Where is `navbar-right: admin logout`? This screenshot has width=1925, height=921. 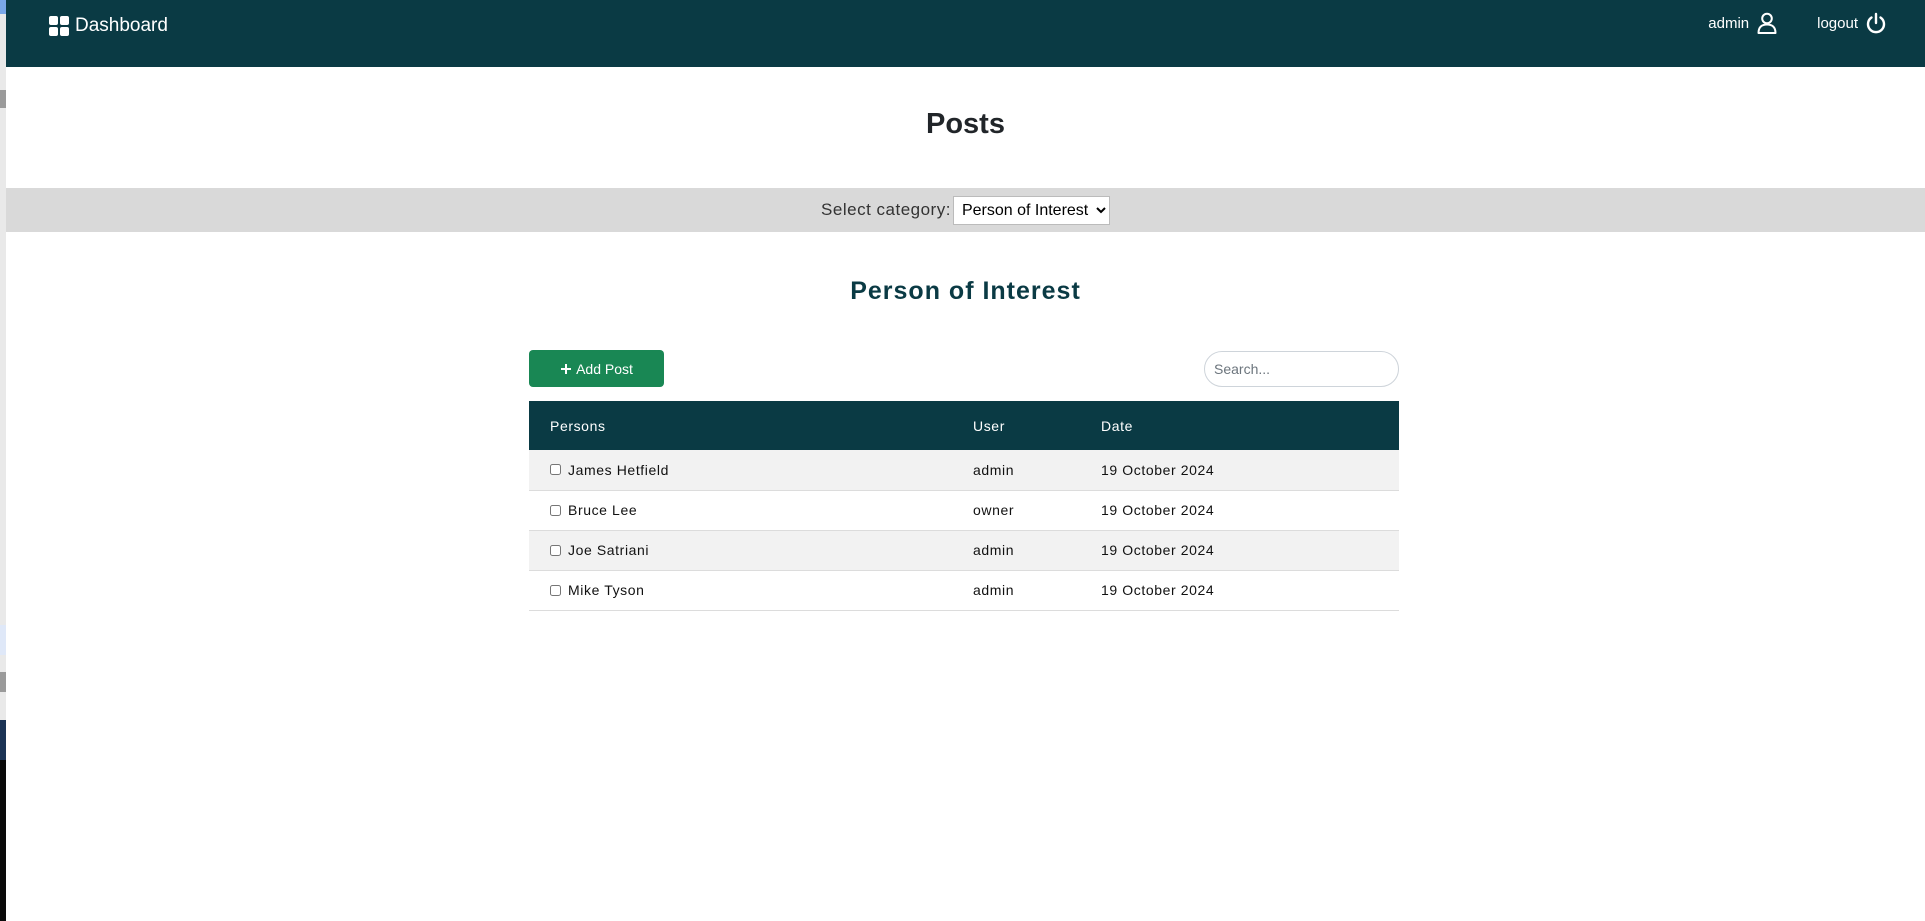 navbar-right: admin logout is located at coordinates (1797, 23).